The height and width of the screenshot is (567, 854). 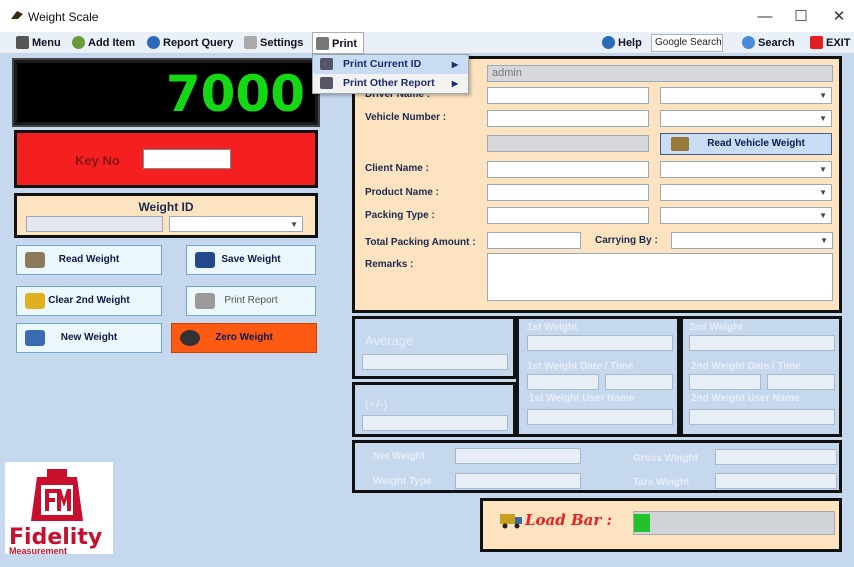 What do you see at coordinates (568, 192) in the screenshot?
I see `product-name-input` at bounding box center [568, 192].